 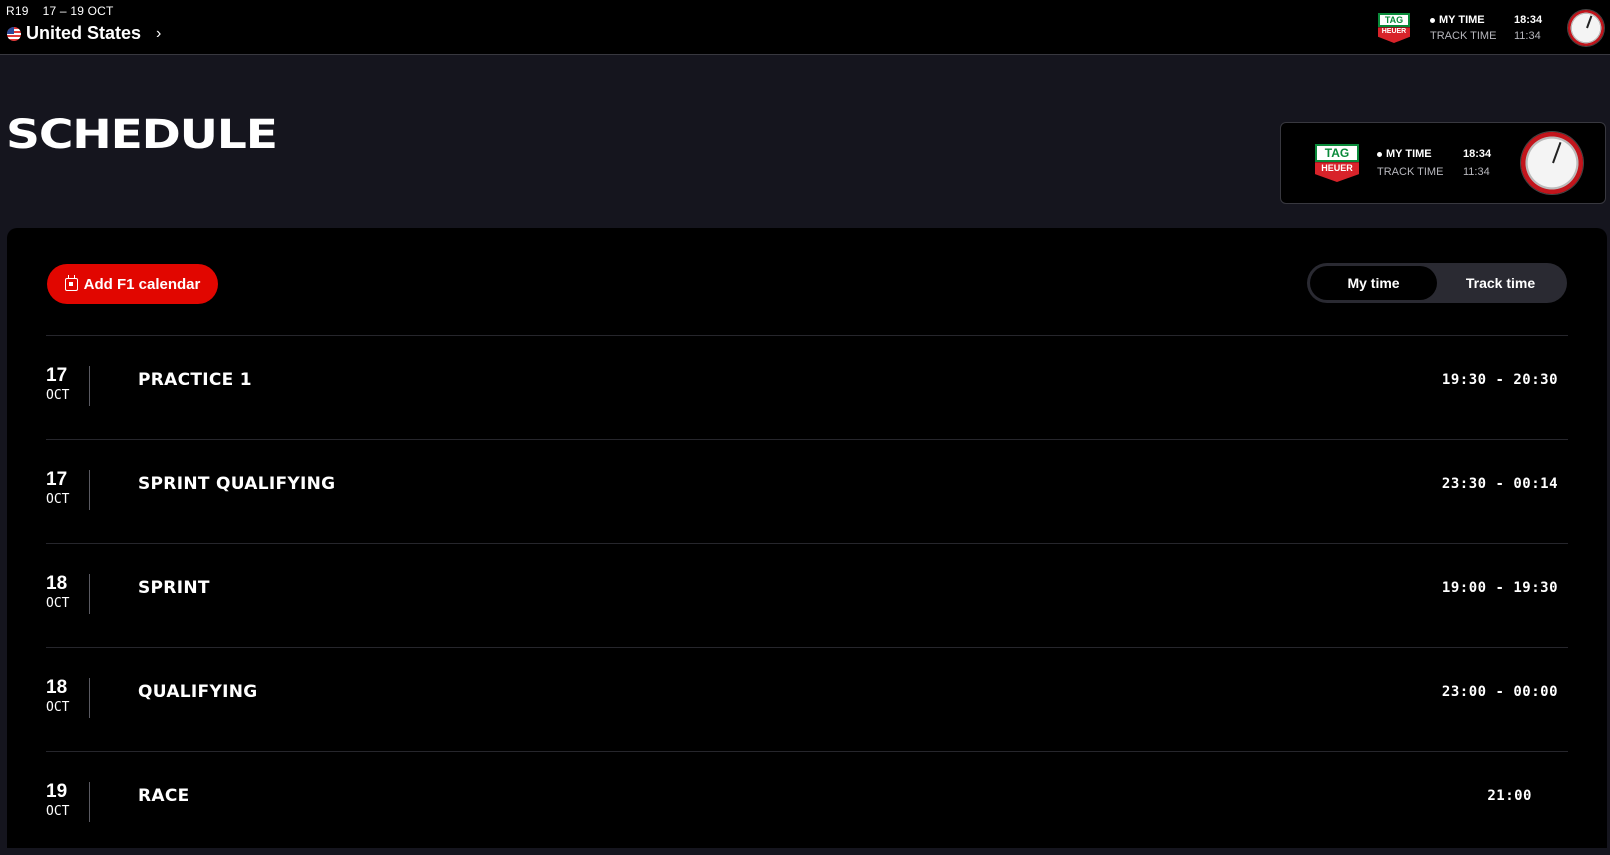 I want to click on toggle-track-time: Track time, so click(x=1500, y=283).